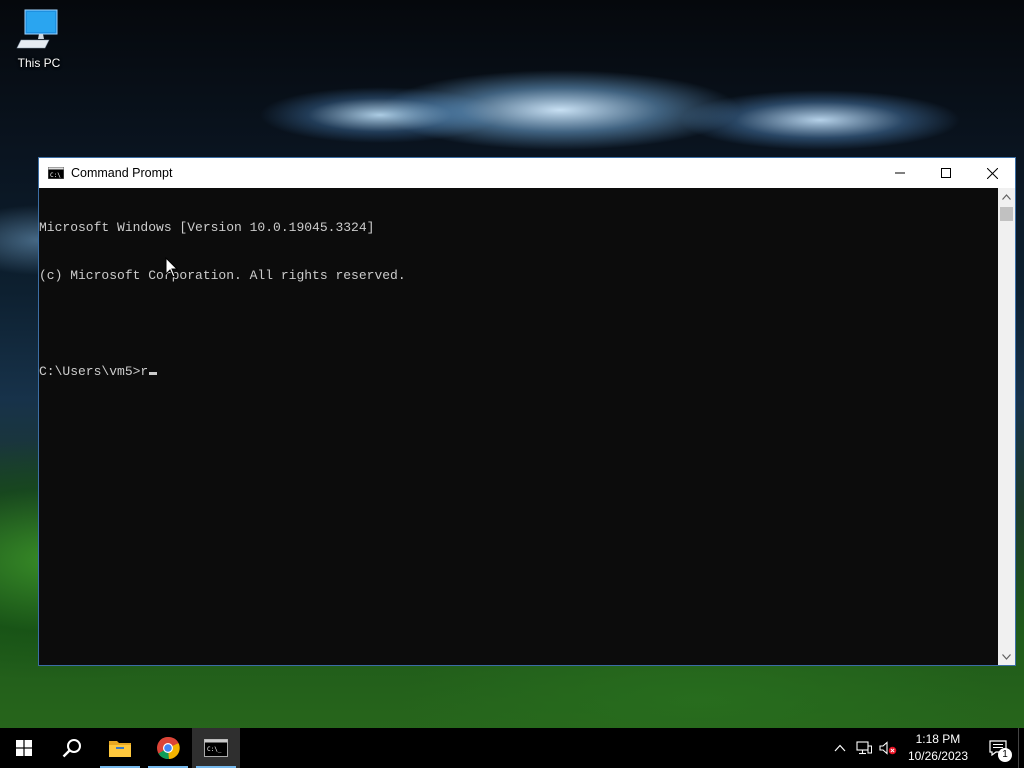 The width and height of the screenshot is (1024, 768). Describe the element at coordinates (94, 371) in the screenshot. I see `console-prompt-text: C:\Users\vm5>r` at that location.